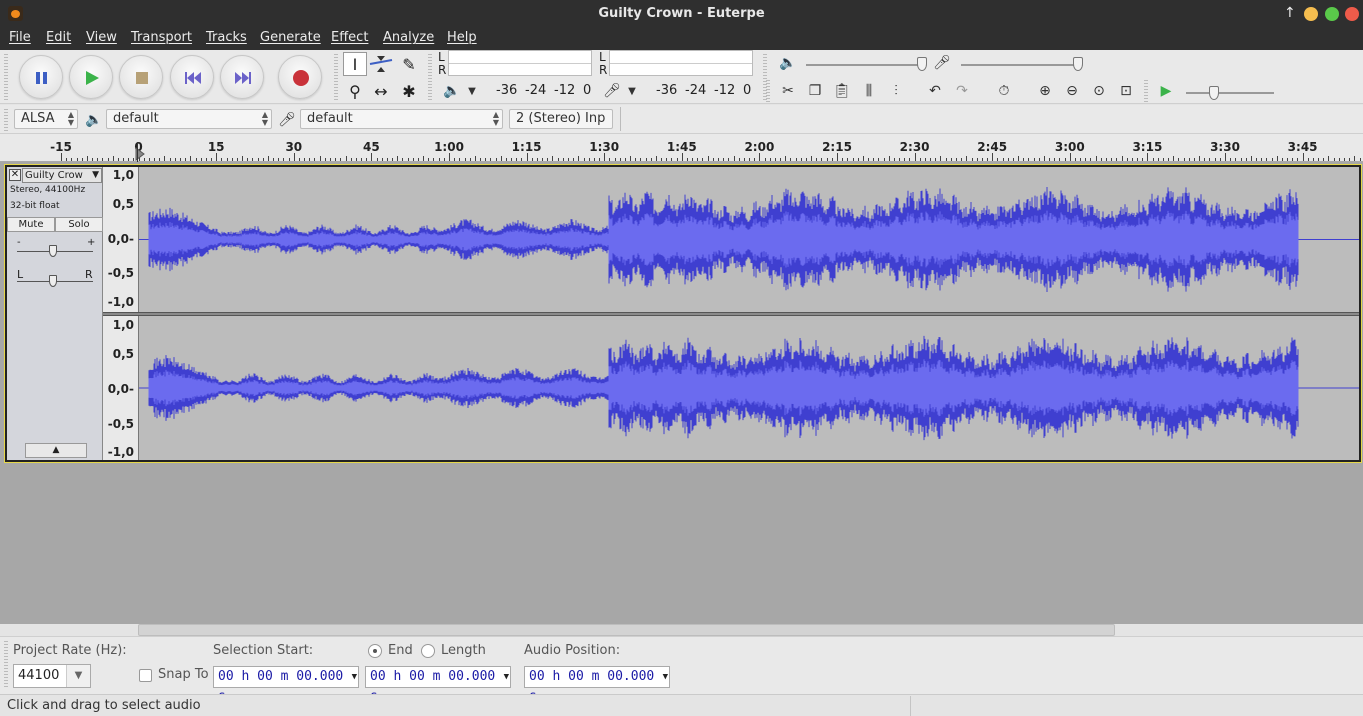 This screenshot has width=1363, height=716. I want to click on end-label: End, so click(400, 650).